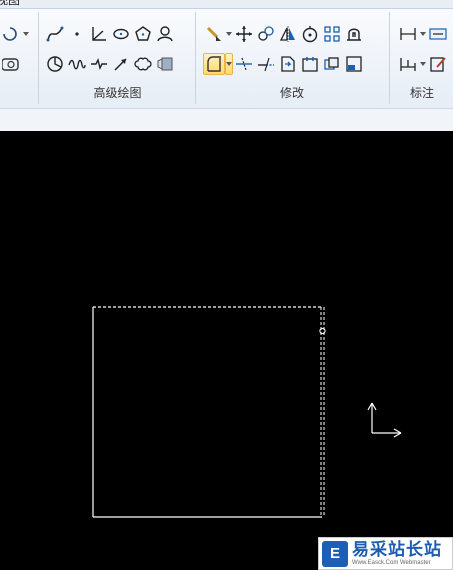 The height and width of the screenshot is (570, 453). What do you see at coordinates (226, 4) in the screenshot?
I see `ribbon-tabstrip: 视图` at bounding box center [226, 4].